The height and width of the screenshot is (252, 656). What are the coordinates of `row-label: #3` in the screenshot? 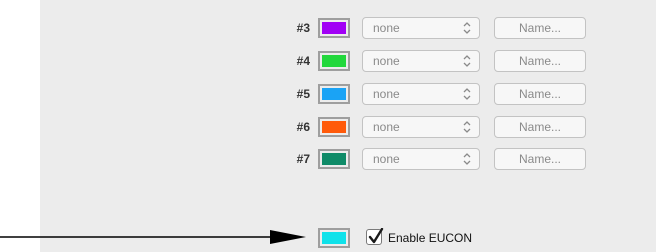 It's located at (303, 28).